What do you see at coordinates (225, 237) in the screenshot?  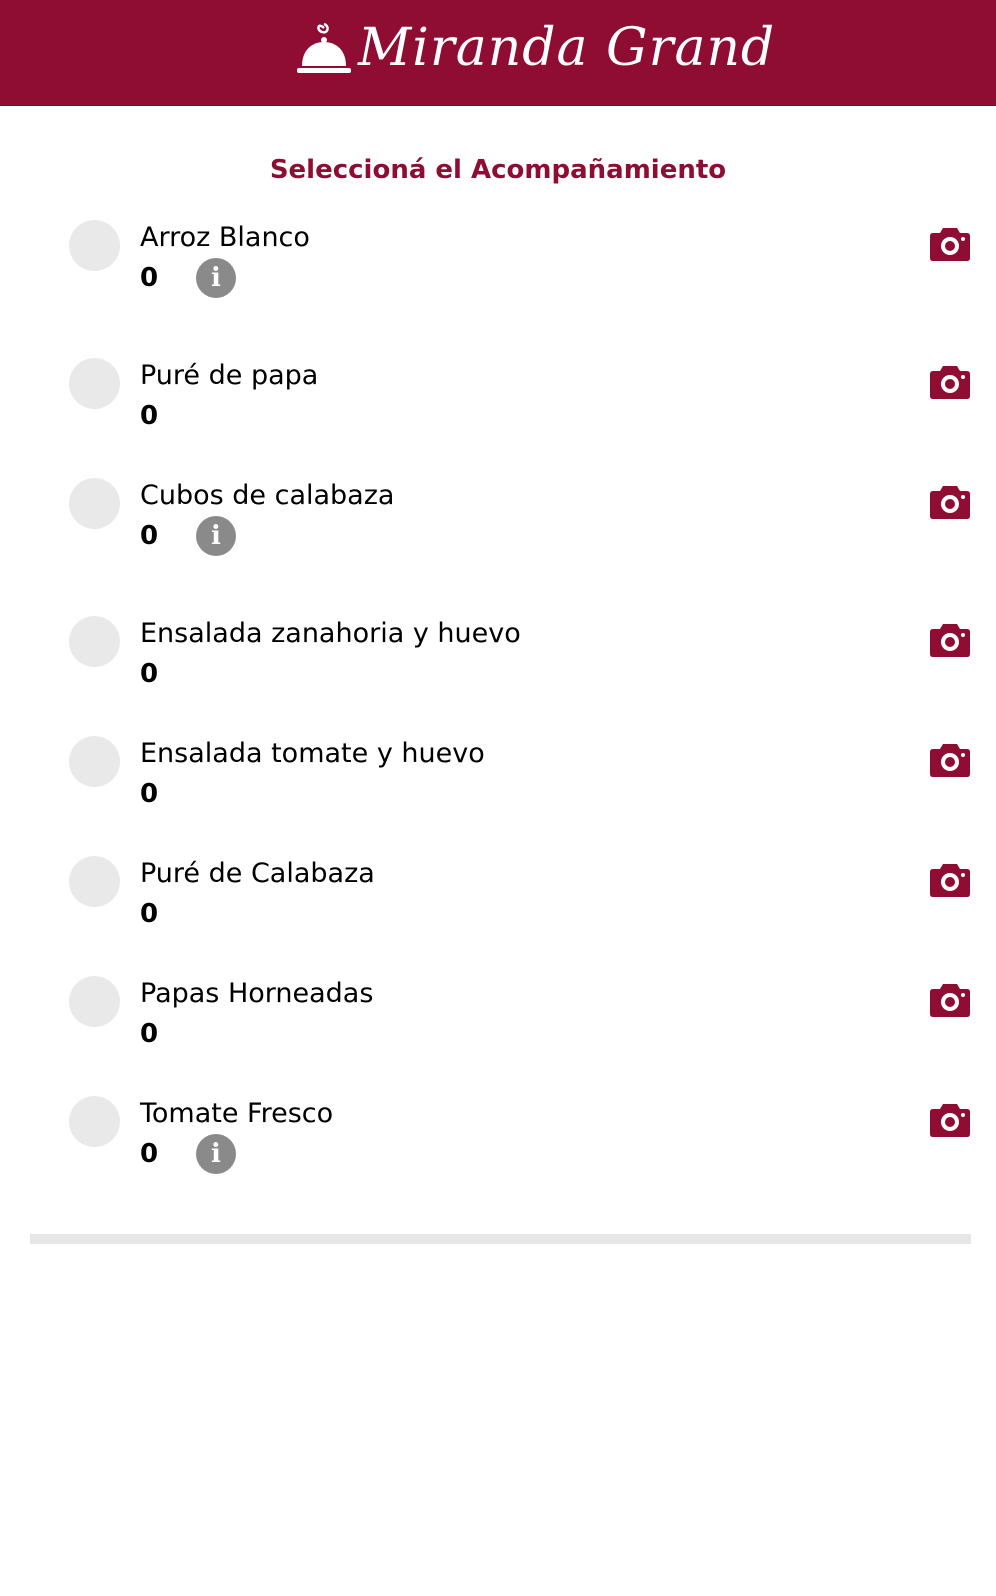 I see `item-name: Arroz Blanco` at bounding box center [225, 237].